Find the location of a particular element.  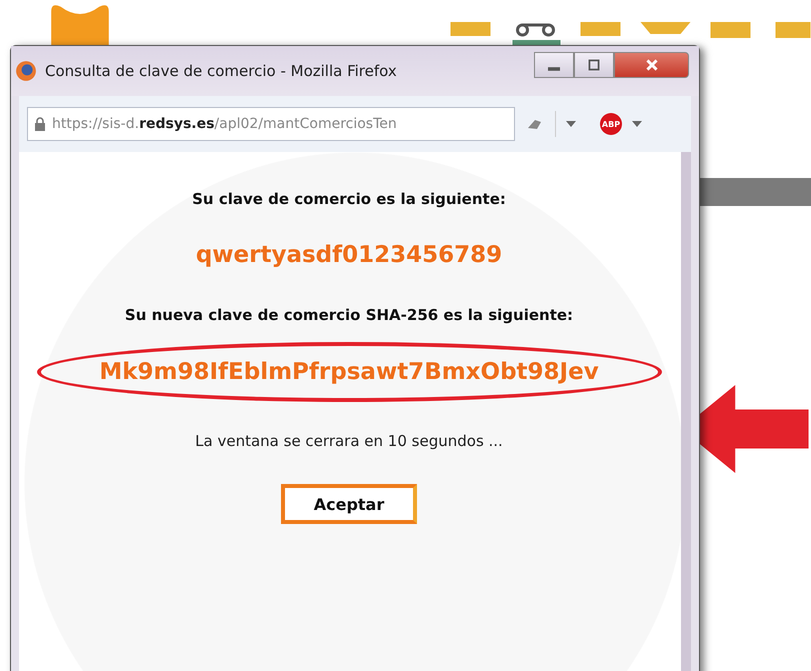

maximize-icon is located at coordinates (594, 65).